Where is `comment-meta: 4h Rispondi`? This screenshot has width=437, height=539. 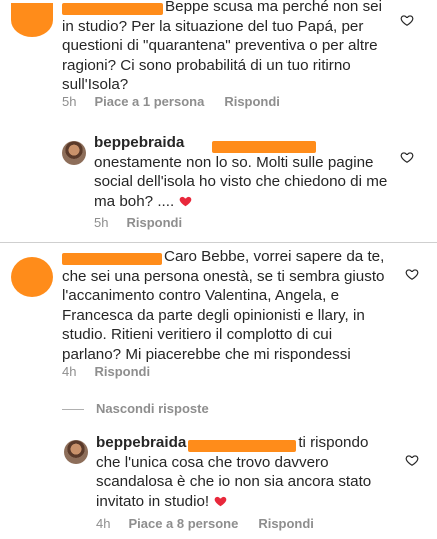
comment-meta: 4h Rispondi is located at coordinates (116, 371).